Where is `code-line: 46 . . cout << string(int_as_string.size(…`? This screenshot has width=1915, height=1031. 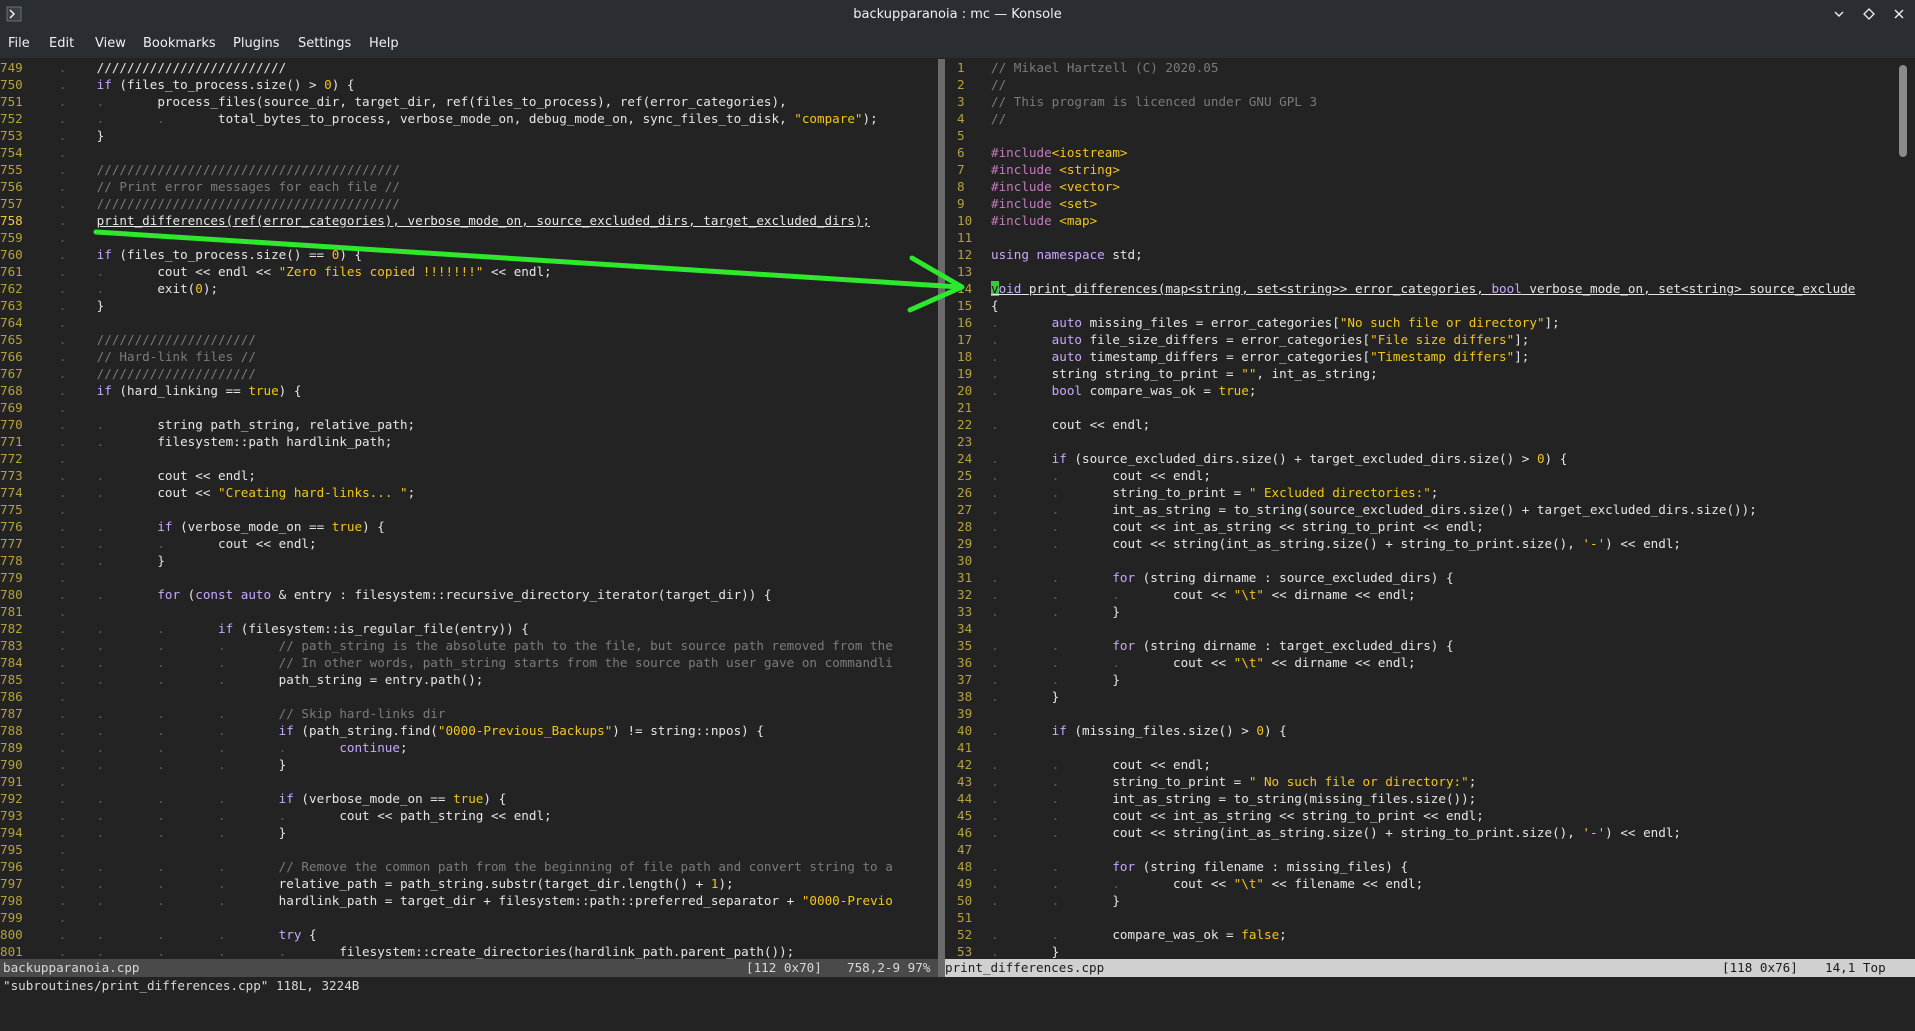
code-line: 46 . . cout << string(int_as_string.size(… is located at coordinates (1417, 832).